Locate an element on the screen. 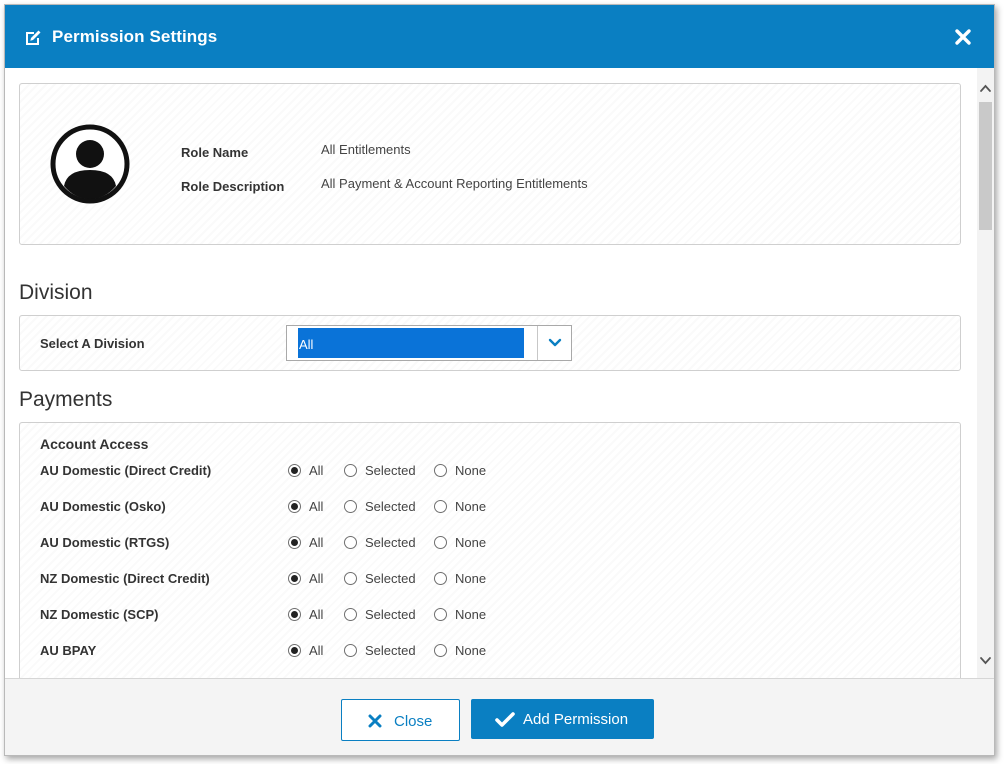 Image resolution: width=1004 pixels, height=764 pixels. account-access-row-label: AU Domestic (Osko) is located at coordinates (103, 506).